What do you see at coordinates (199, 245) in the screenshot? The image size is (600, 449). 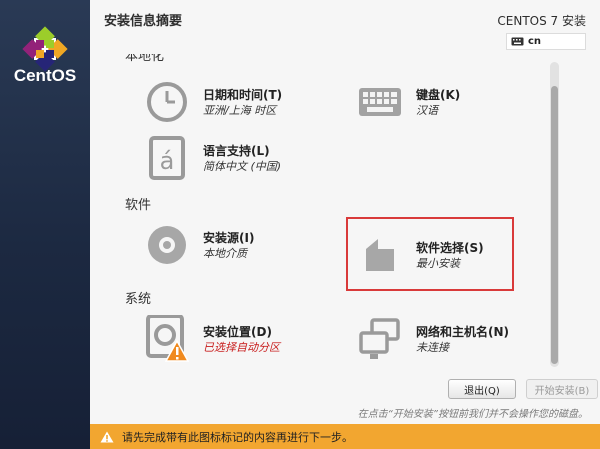 I see `spoke-installation-source: 安装源(I) 本地介质` at bounding box center [199, 245].